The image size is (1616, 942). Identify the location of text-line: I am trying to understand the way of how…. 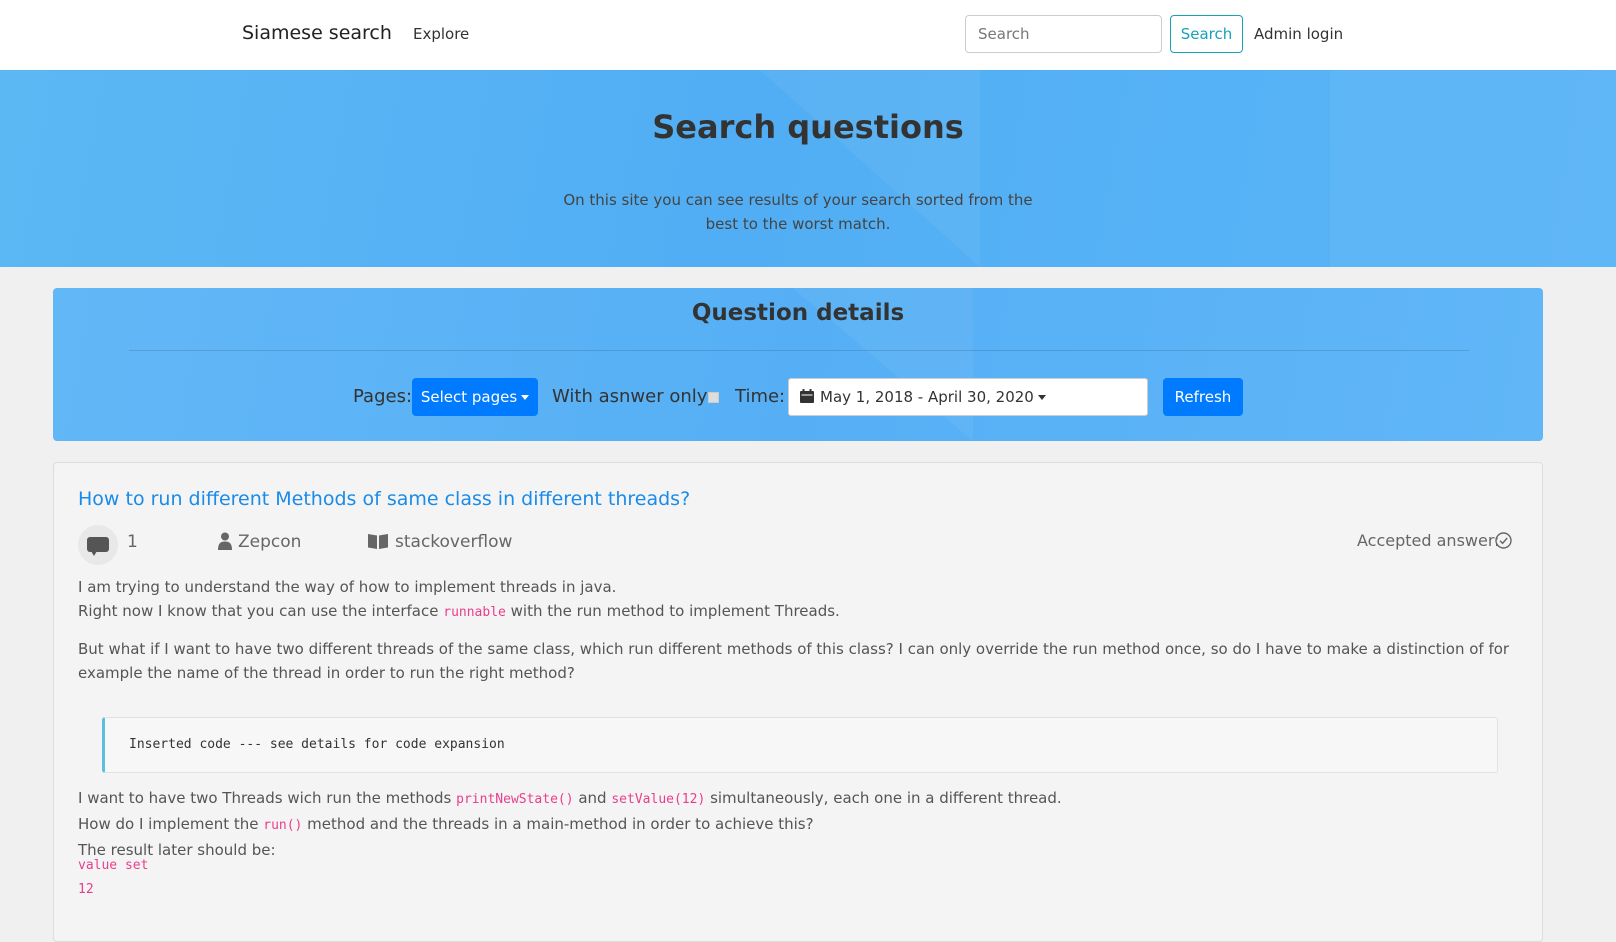
(347, 587).